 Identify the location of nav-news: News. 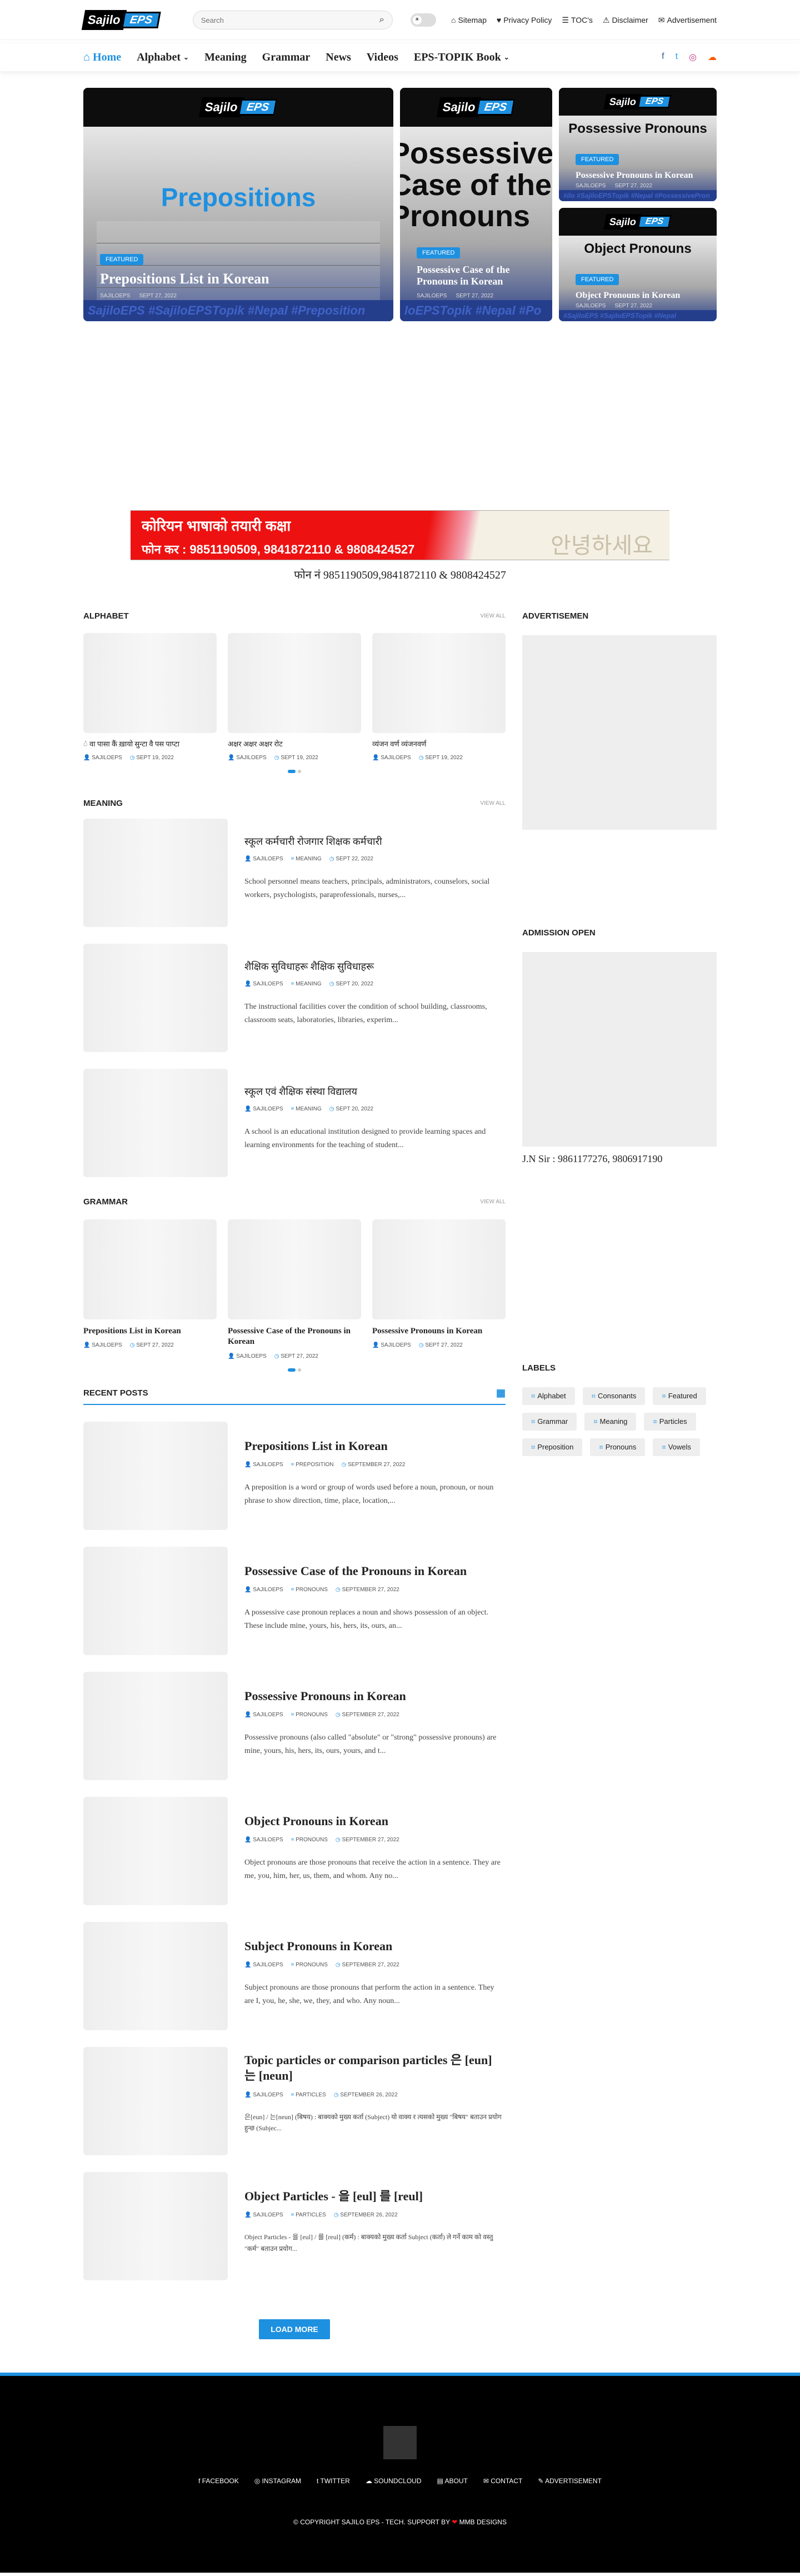
(339, 57).